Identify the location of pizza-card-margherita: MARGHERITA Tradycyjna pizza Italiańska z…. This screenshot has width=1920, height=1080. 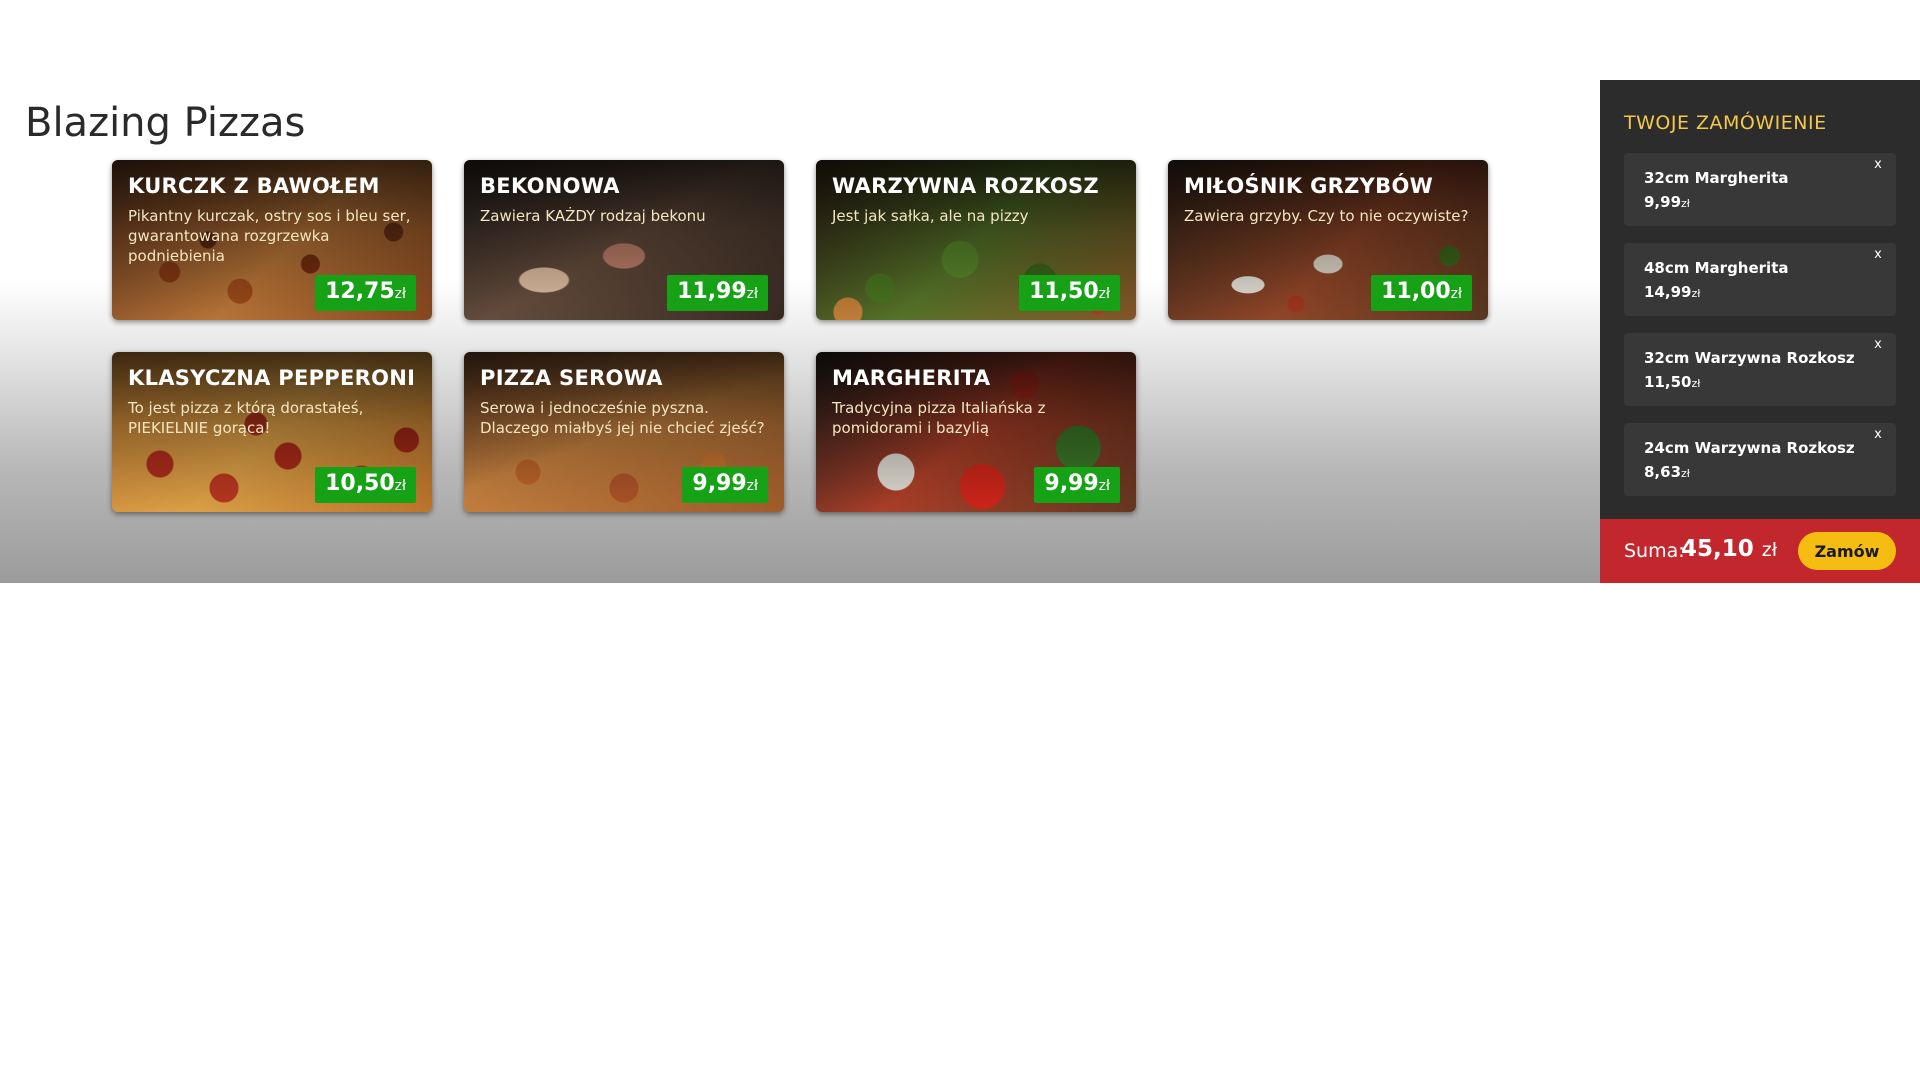
(976, 432).